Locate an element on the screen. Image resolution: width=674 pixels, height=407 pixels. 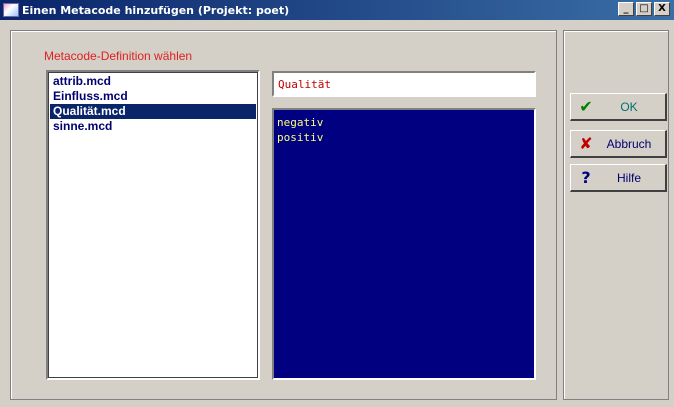
cancel-button: ✘ Abbruch is located at coordinates (618, 144).